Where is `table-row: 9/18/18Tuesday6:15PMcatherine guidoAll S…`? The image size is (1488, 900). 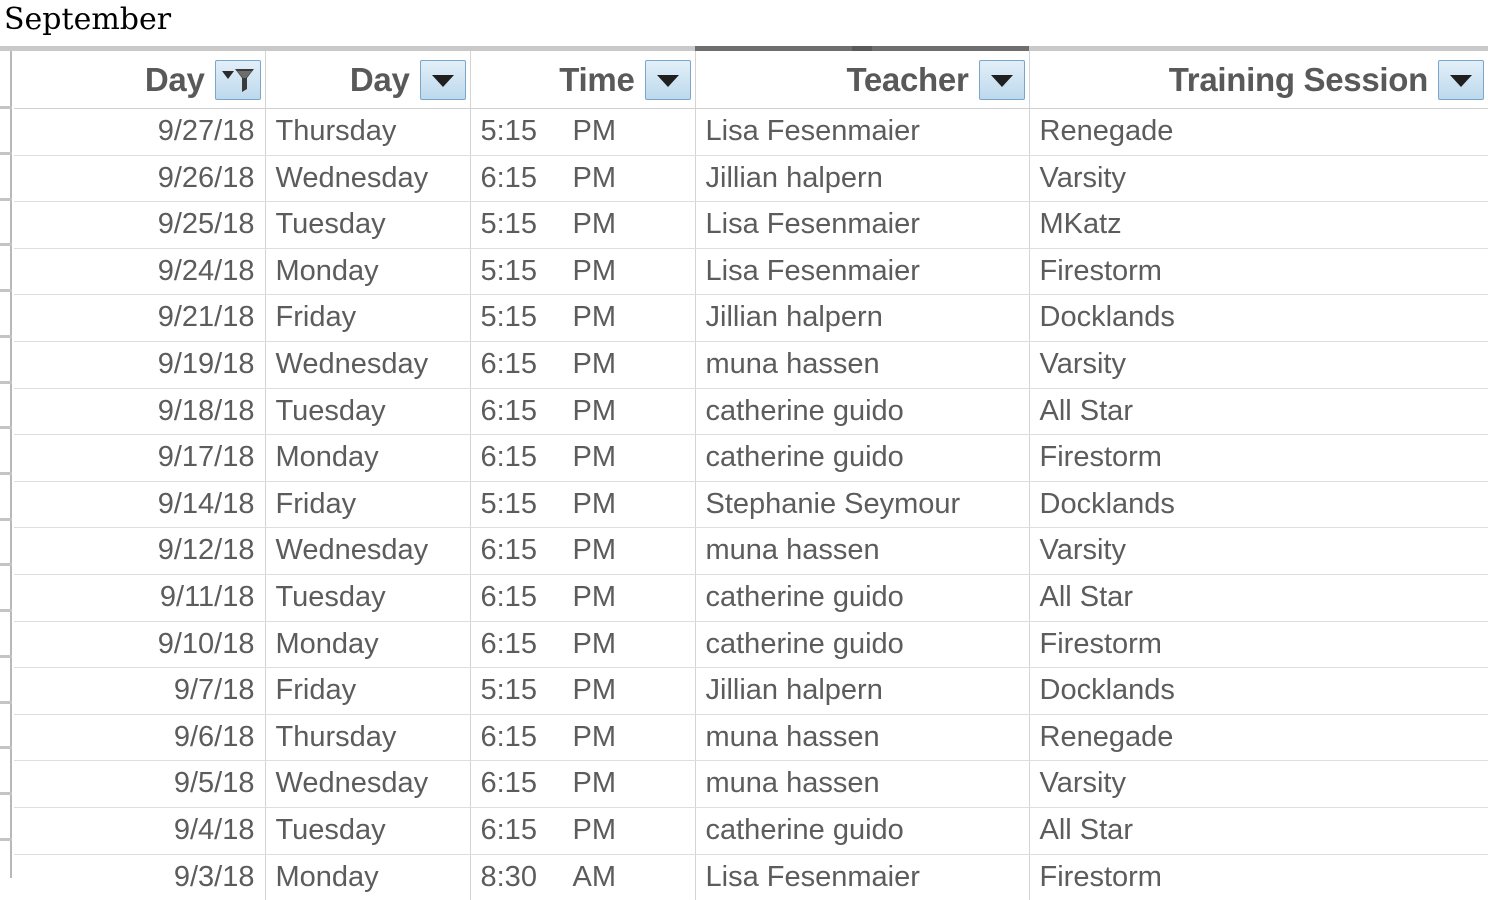 table-row: 9/18/18Tuesday6:15PMcatherine guidoAll S… is located at coordinates (751, 411).